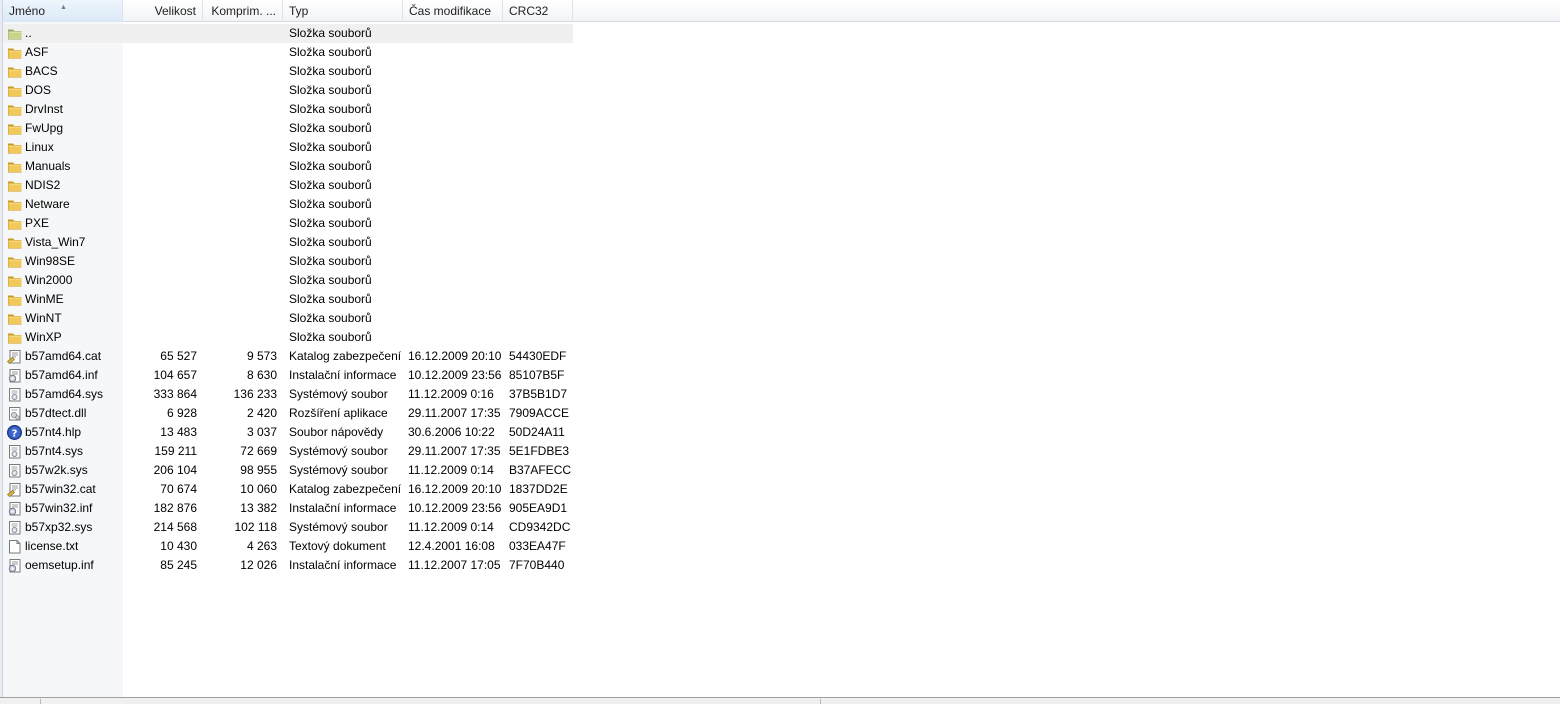 The width and height of the screenshot is (1560, 704). I want to click on cell-type: Katalog zabezpečení, so click(345, 356).